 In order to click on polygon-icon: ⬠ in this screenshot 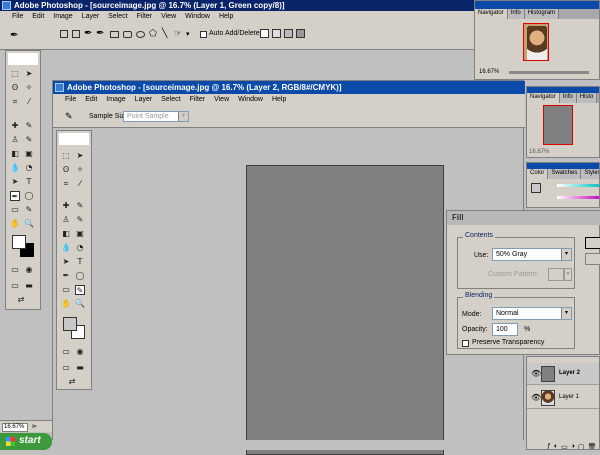, I will do `click(153, 33)`.